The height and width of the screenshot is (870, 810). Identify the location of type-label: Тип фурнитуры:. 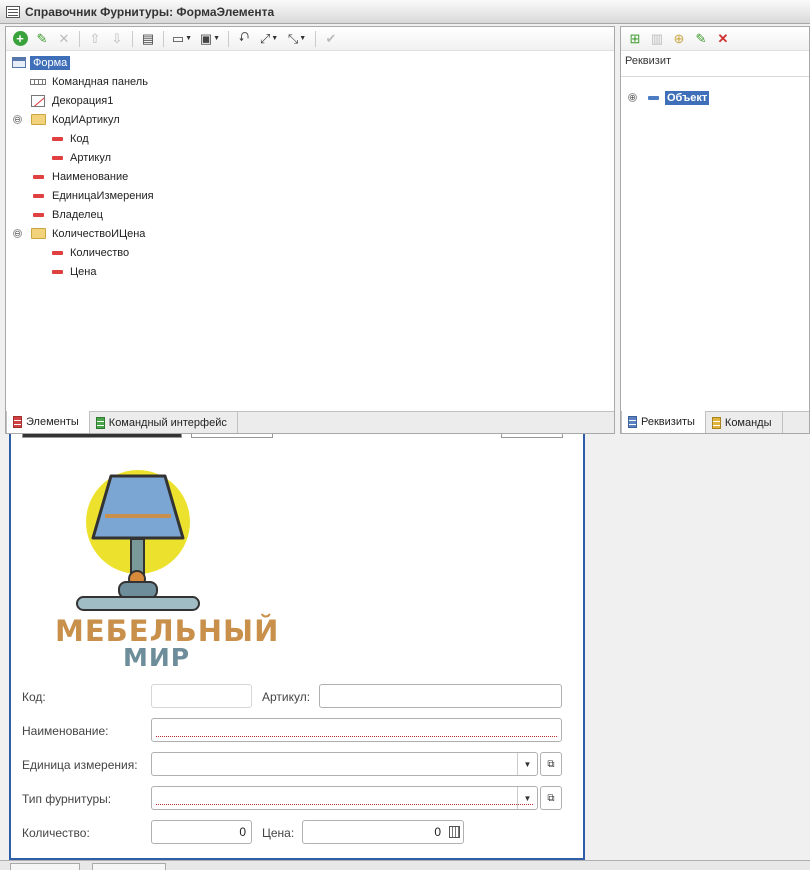
(67, 799).